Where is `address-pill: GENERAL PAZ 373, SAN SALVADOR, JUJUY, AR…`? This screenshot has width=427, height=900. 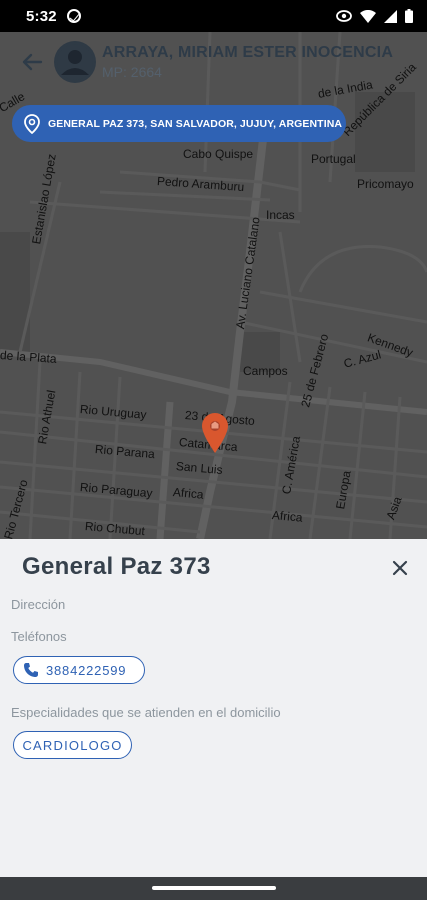 address-pill: GENERAL PAZ 373, SAN SALVADOR, JUJUY, AR… is located at coordinates (179, 123).